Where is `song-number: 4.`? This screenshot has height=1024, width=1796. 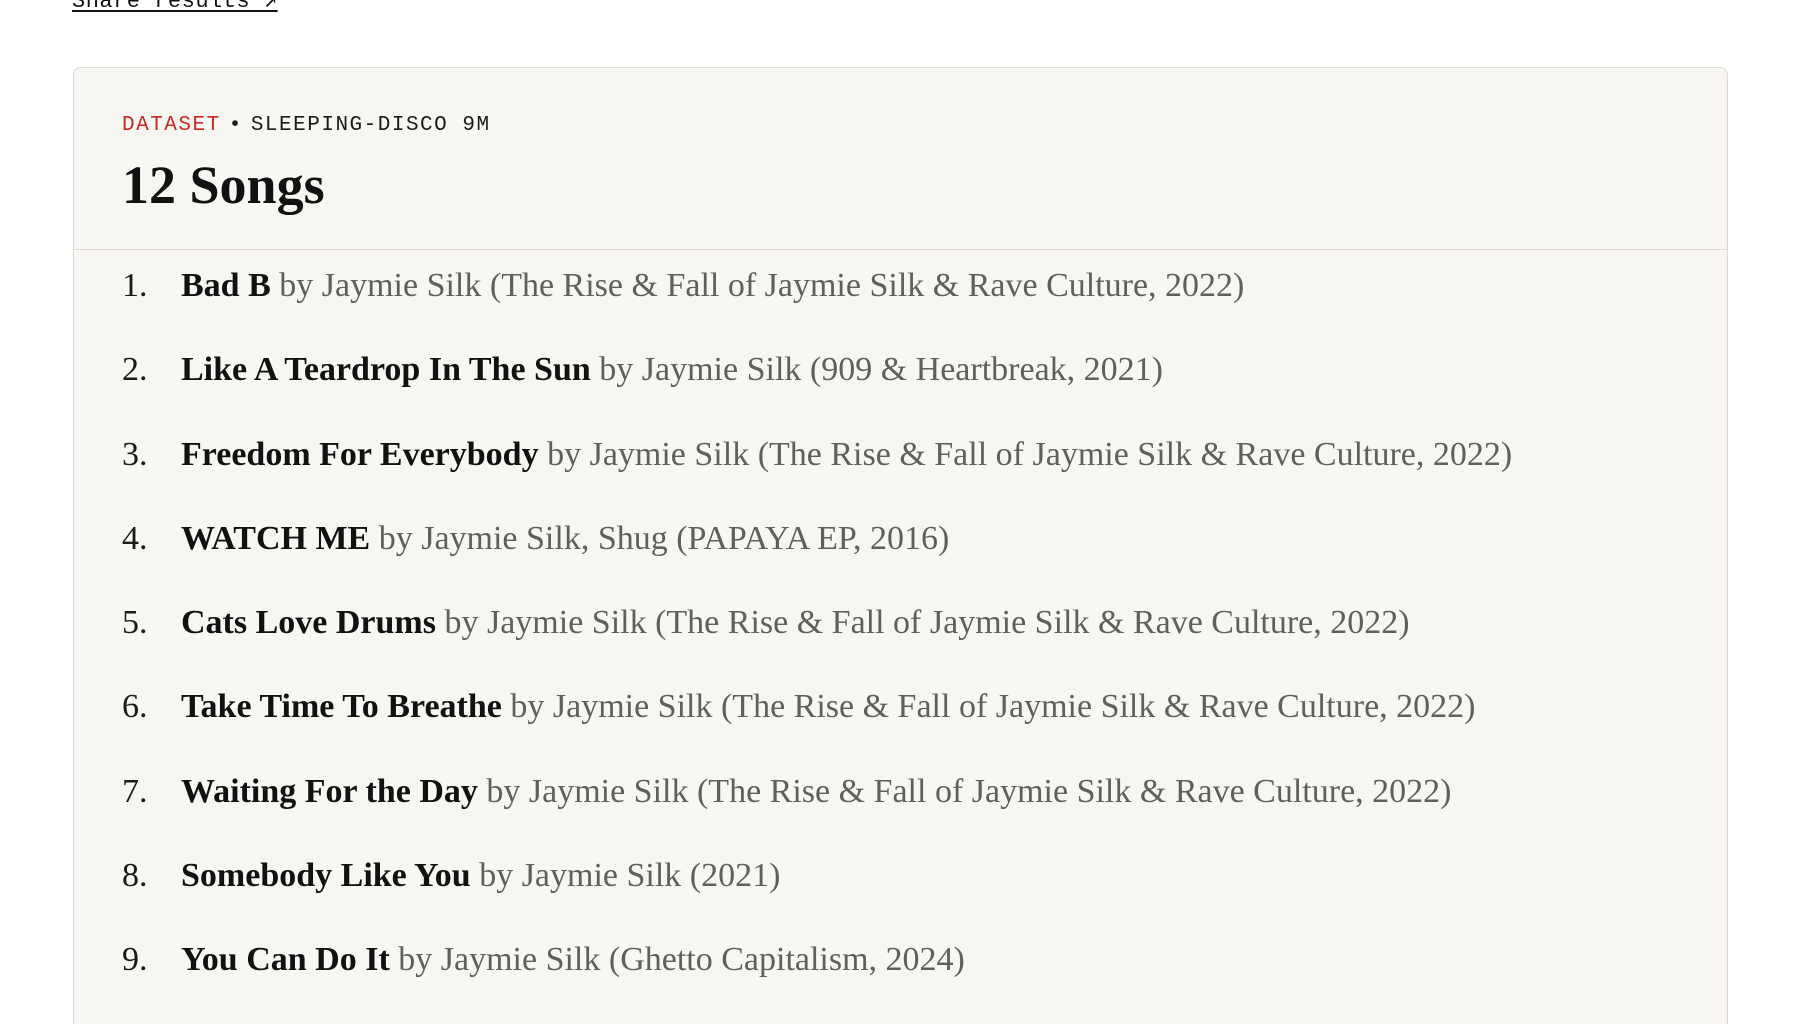 song-number: 4. is located at coordinates (135, 538).